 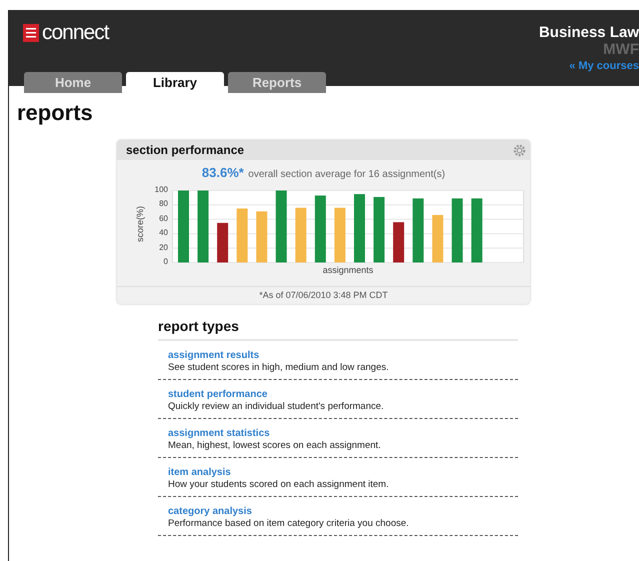 What do you see at coordinates (338, 329) in the screenshot?
I see `section-heading: report types` at bounding box center [338, 329].